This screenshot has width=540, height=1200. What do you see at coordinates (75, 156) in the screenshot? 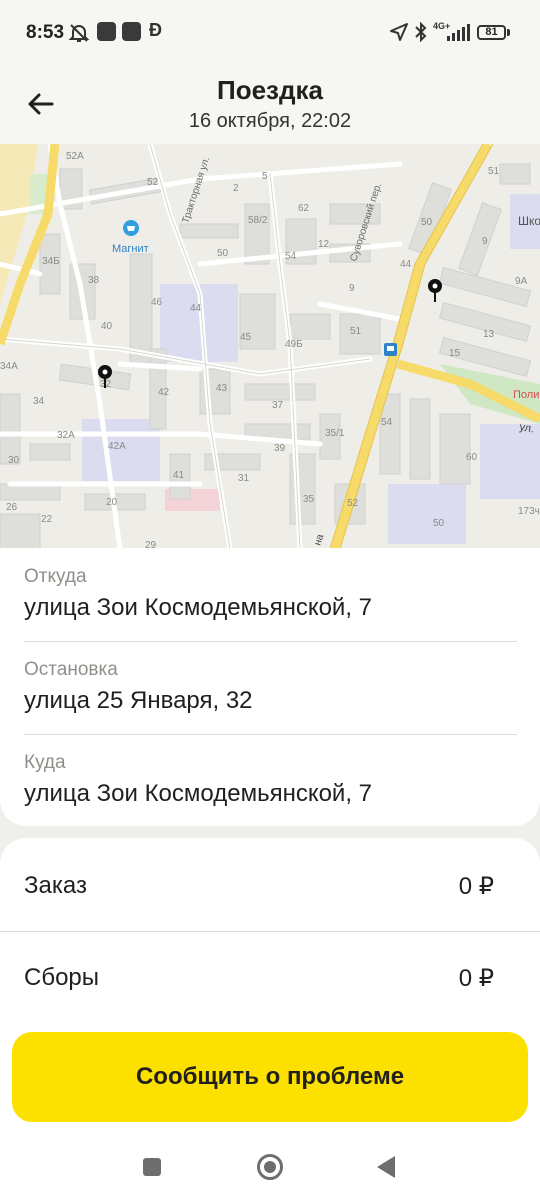
I see `map-label: 52A` at bounding box center [75, 156].